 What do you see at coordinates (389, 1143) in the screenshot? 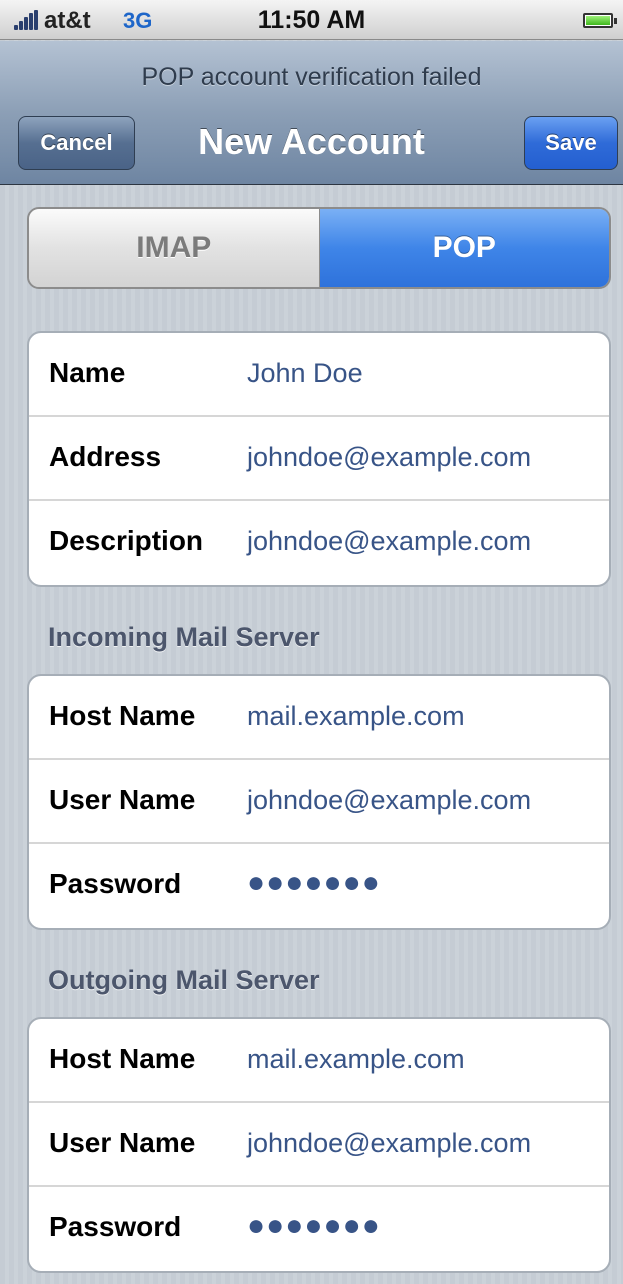
I see `outgoing-user-field: johndoe@example.com` at bounding box center [389, 1143].